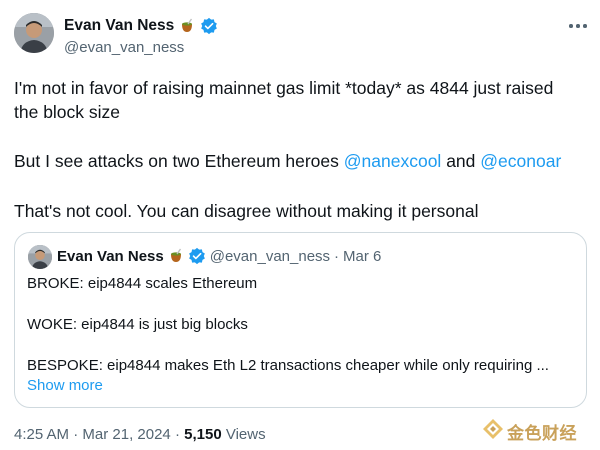 The image size is (600, 450). What do you see at coordinates (362, 256) in the screenshot?
I see `quote-date: Mar 6` at bounding box center [362, 256].